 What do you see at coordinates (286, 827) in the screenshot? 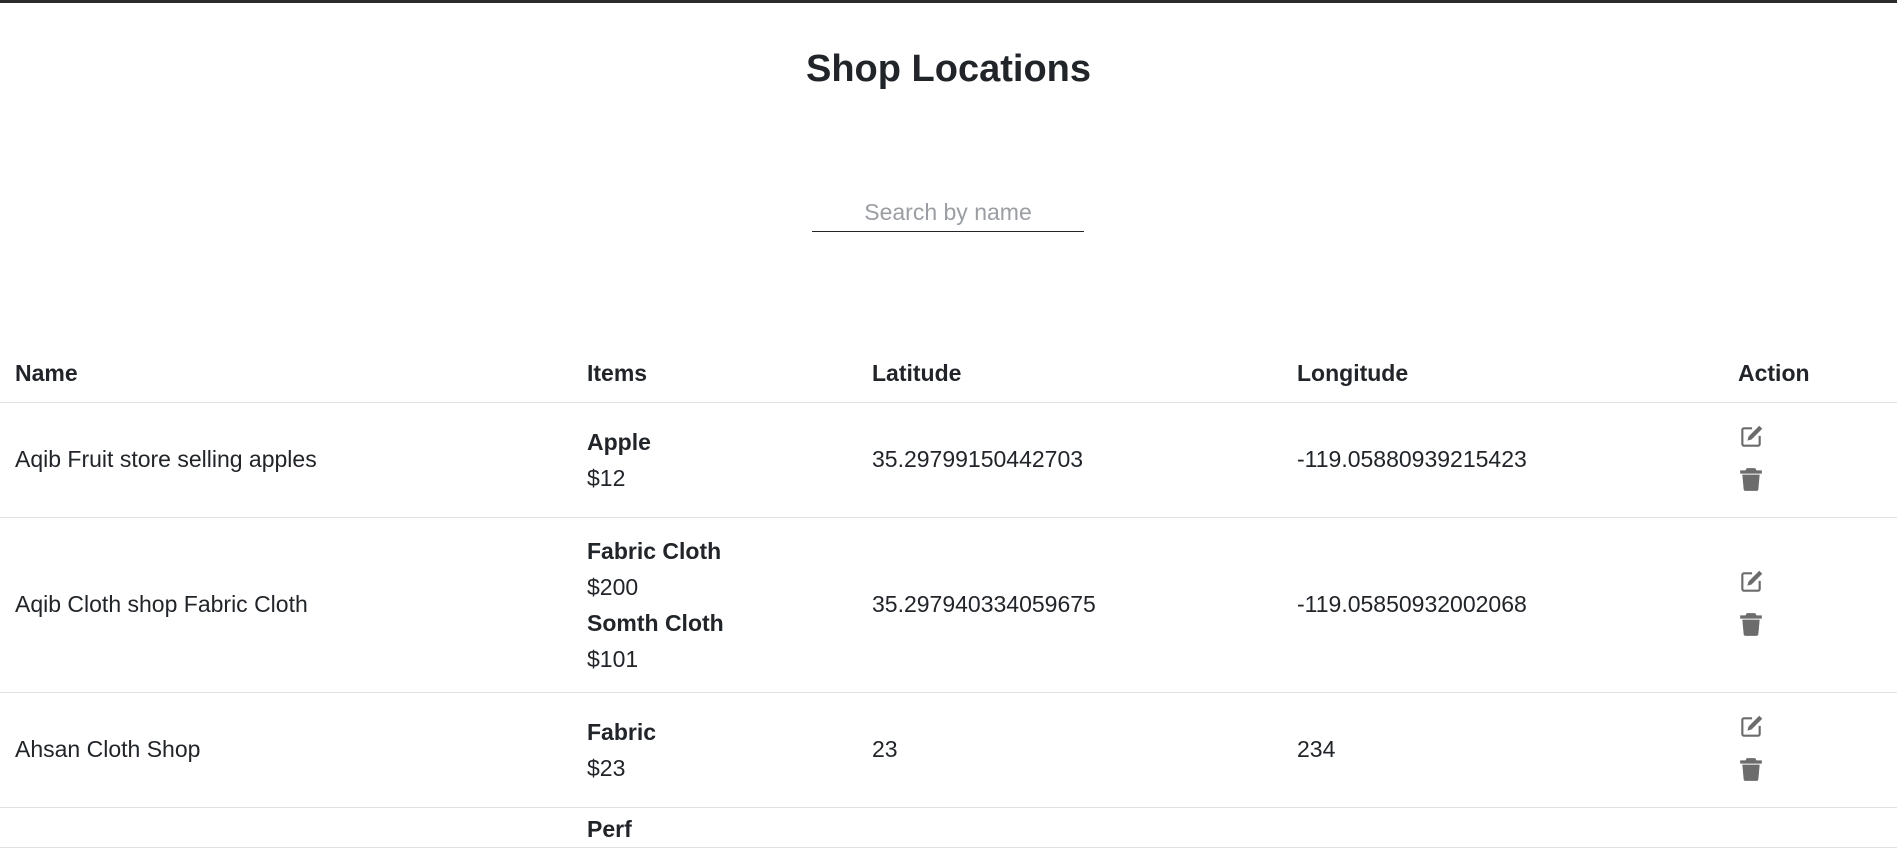
I see `shop-name` at bounding box center [286, 827].